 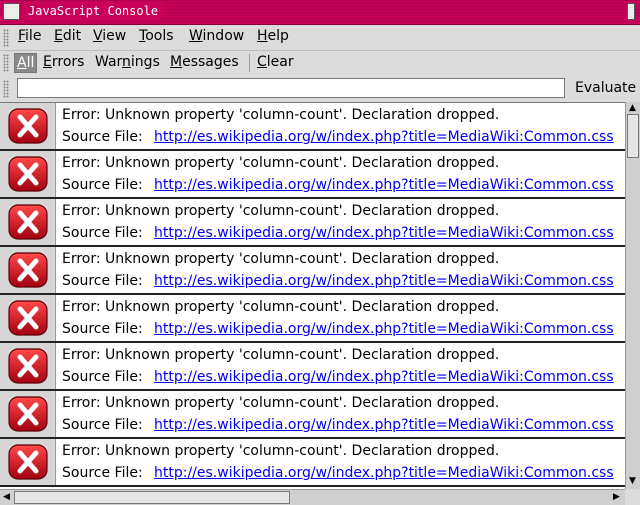 I want to click on menu-edit: Edit, so click(x=67, y=36).